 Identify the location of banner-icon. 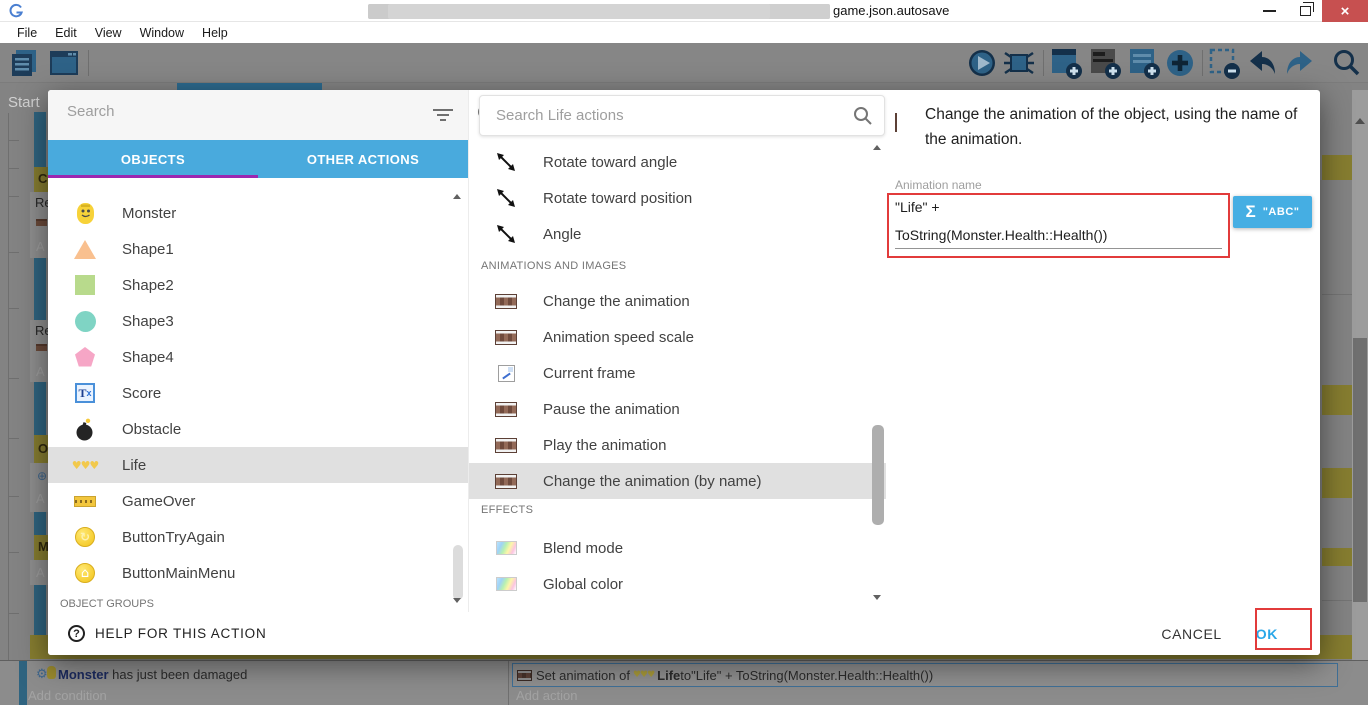
(85, 501).